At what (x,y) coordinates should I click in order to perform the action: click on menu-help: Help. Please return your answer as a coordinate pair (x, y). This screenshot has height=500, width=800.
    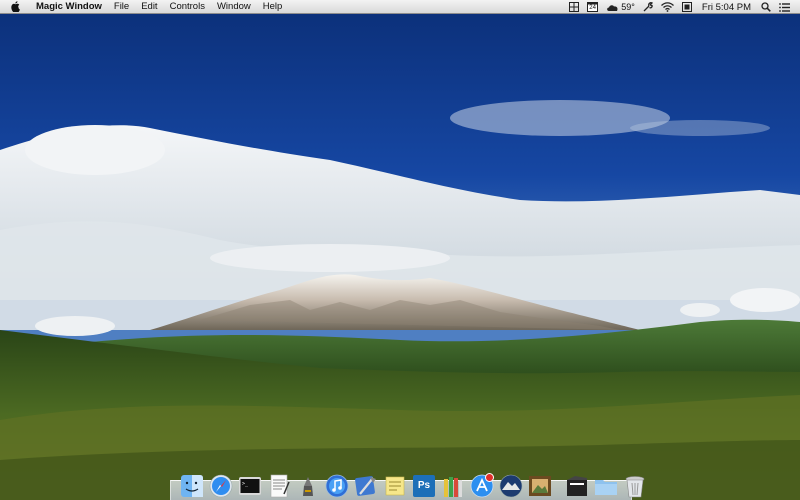
    Looking at the image, I should click on (273, 7).